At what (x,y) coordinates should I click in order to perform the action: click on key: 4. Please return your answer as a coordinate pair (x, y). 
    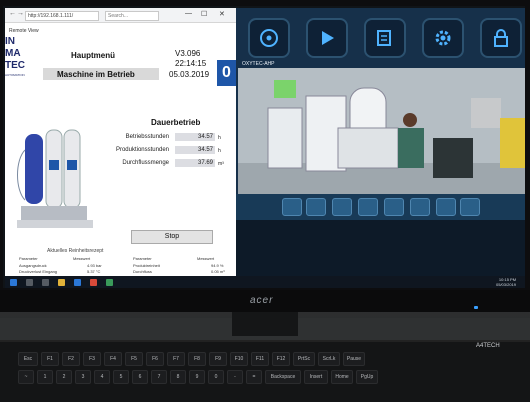
    Looking at the image, I should click on (102, 377).